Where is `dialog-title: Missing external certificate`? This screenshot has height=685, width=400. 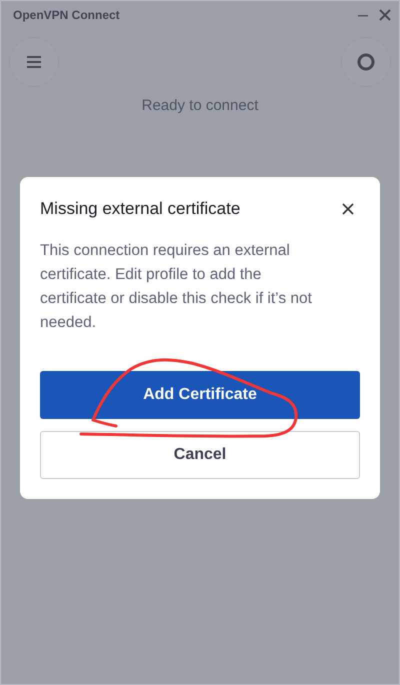 dialog-title: Missing external certificate is located at coordinates (140, 209).